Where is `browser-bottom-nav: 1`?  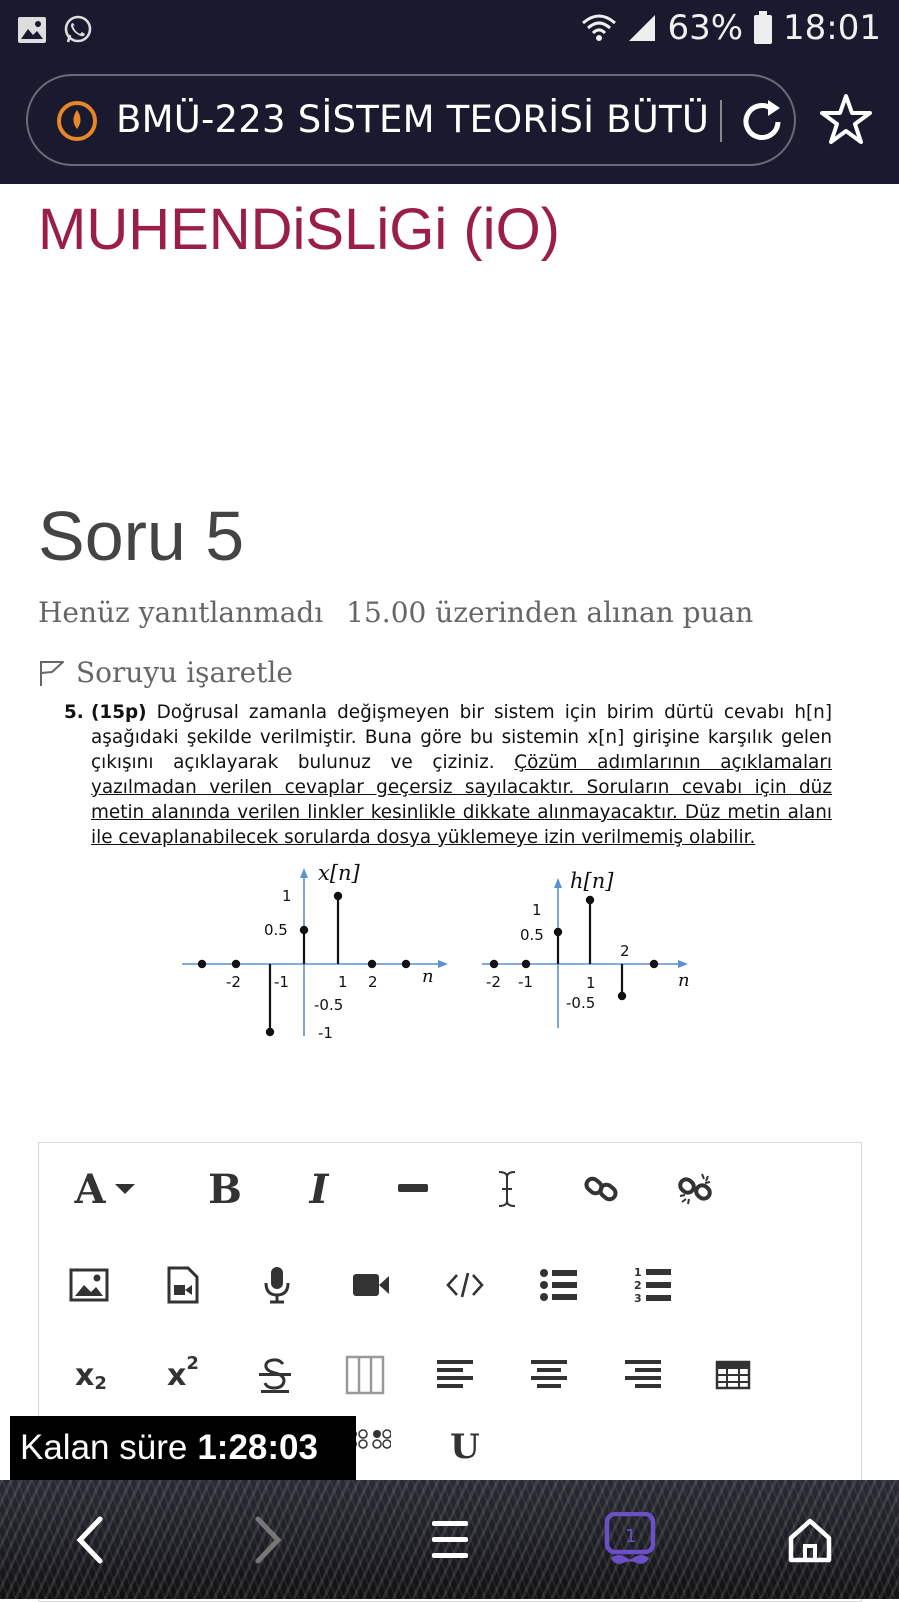
browser-bottom-nav: 1 is located at coordinates (449, 1539).